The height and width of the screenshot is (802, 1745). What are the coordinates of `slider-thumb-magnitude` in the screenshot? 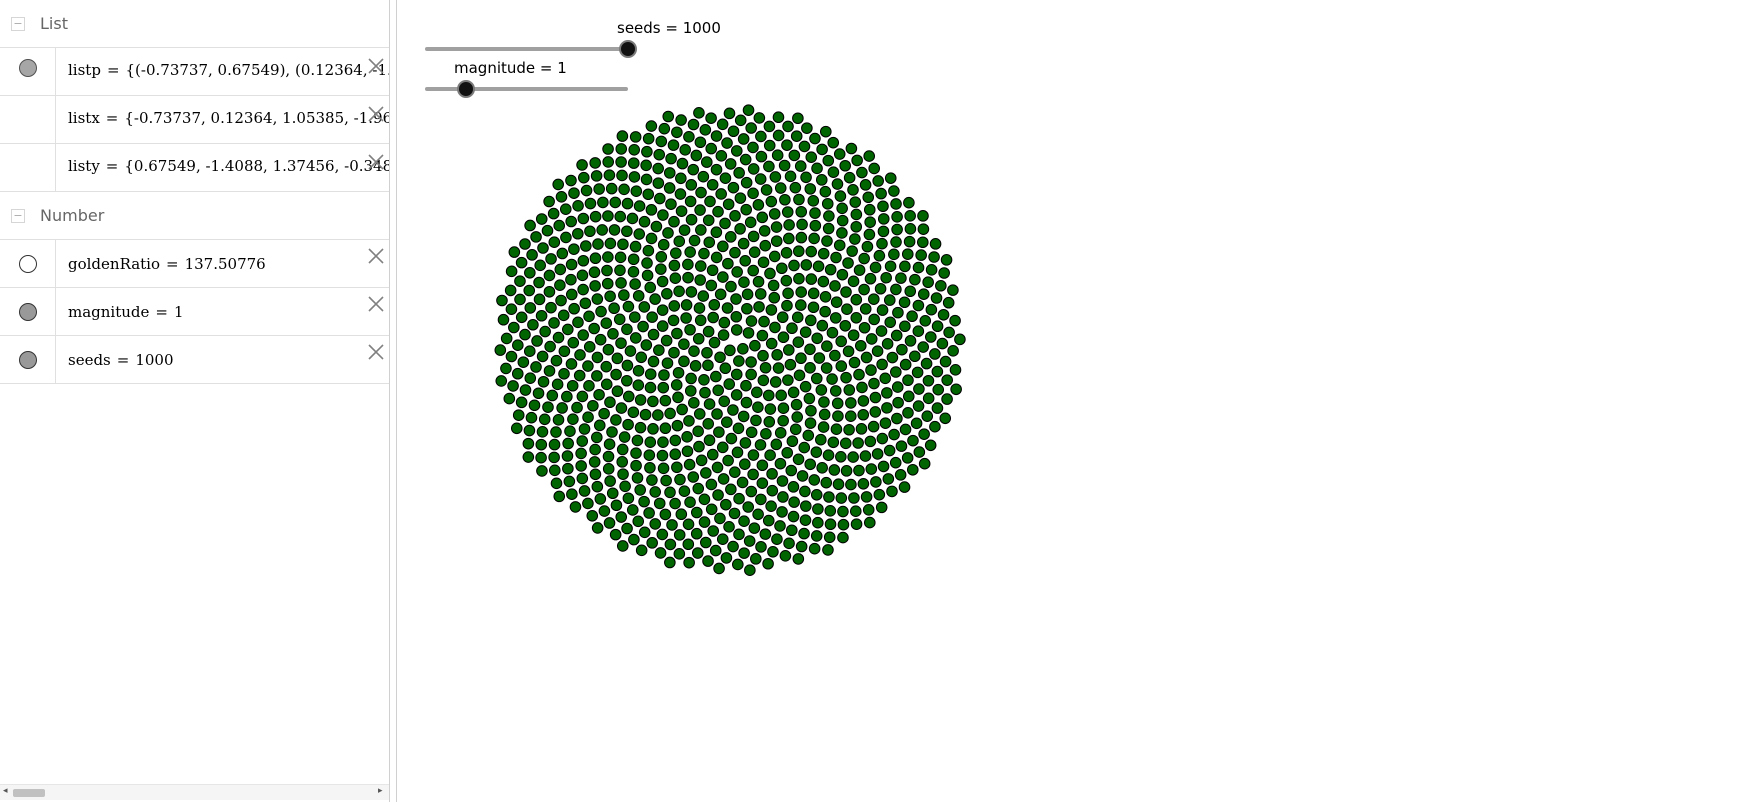 It's located at (465, 89).